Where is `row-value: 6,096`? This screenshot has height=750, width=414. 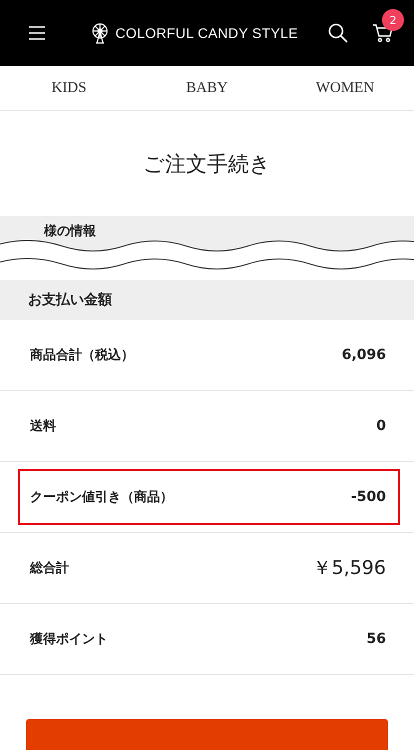 row-value: 6,096 is located at coordinates (364, 355).